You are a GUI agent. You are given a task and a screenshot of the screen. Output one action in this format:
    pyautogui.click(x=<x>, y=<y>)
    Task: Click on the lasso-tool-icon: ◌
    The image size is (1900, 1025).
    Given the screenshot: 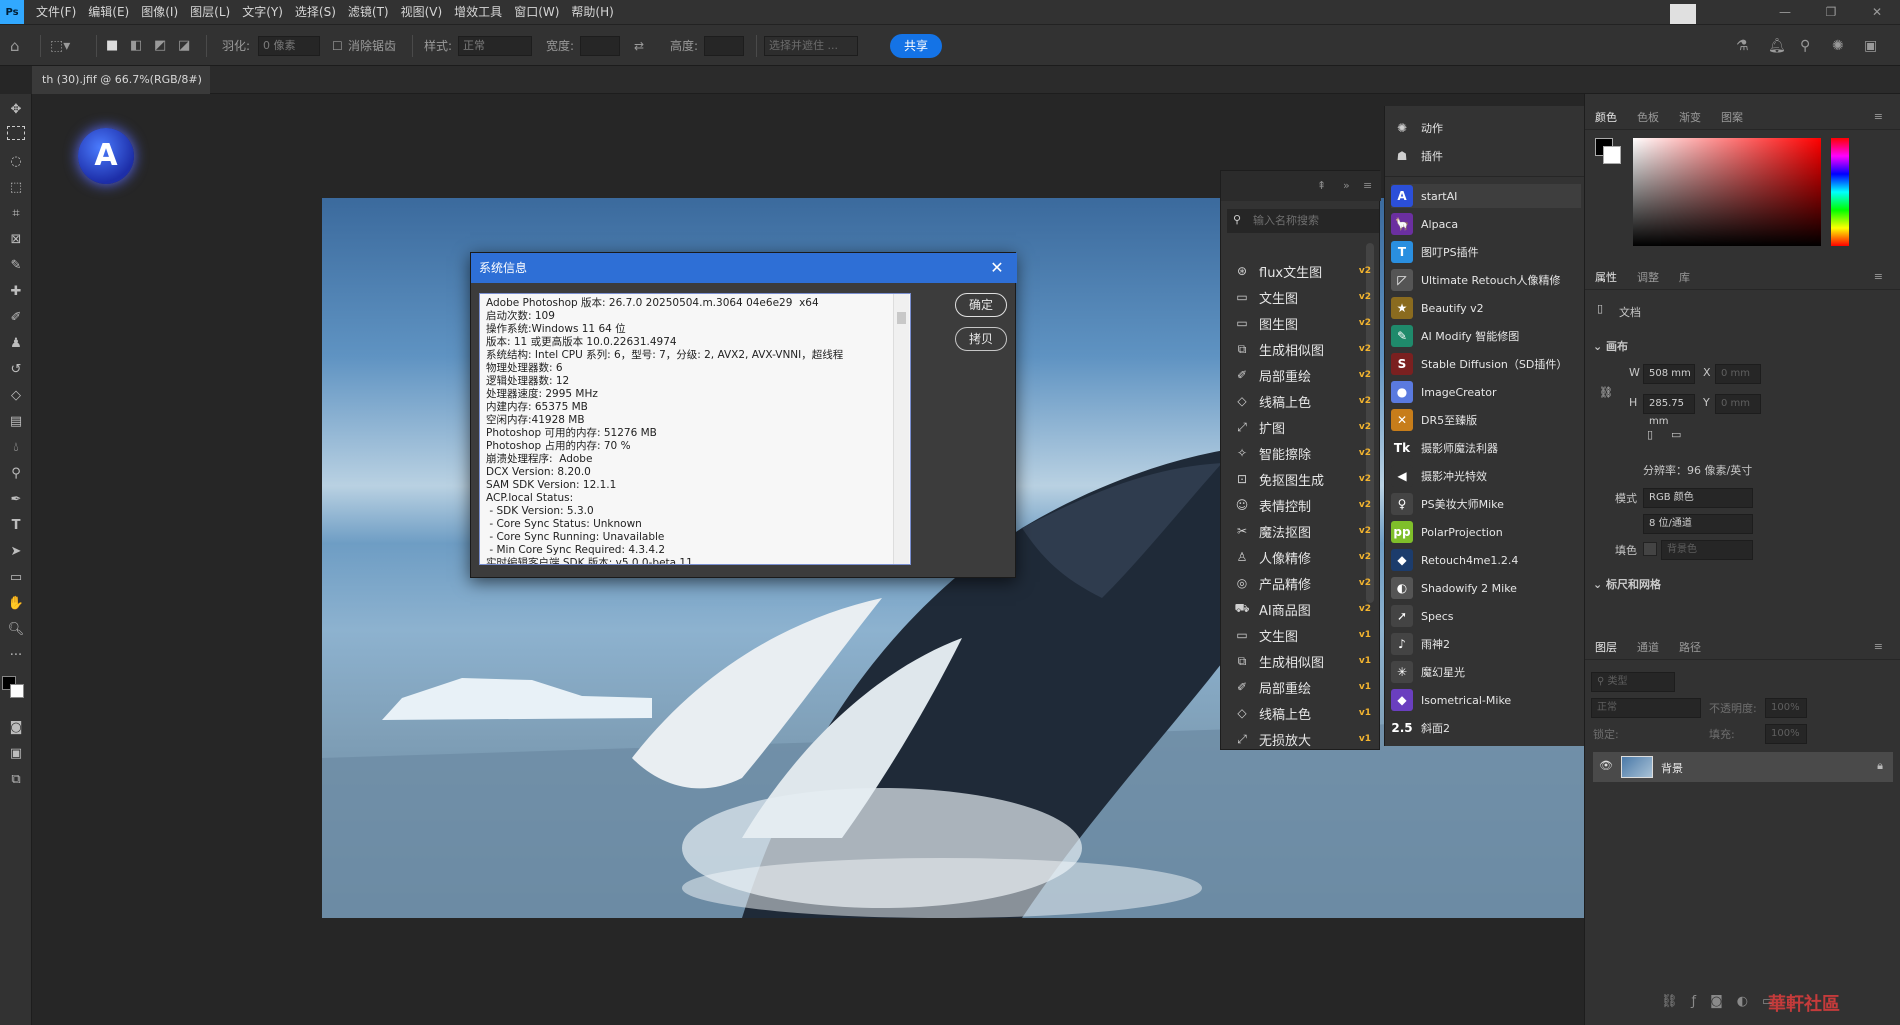 What is the action you would take?
    pyautogui.click(x=16, y=162)
    